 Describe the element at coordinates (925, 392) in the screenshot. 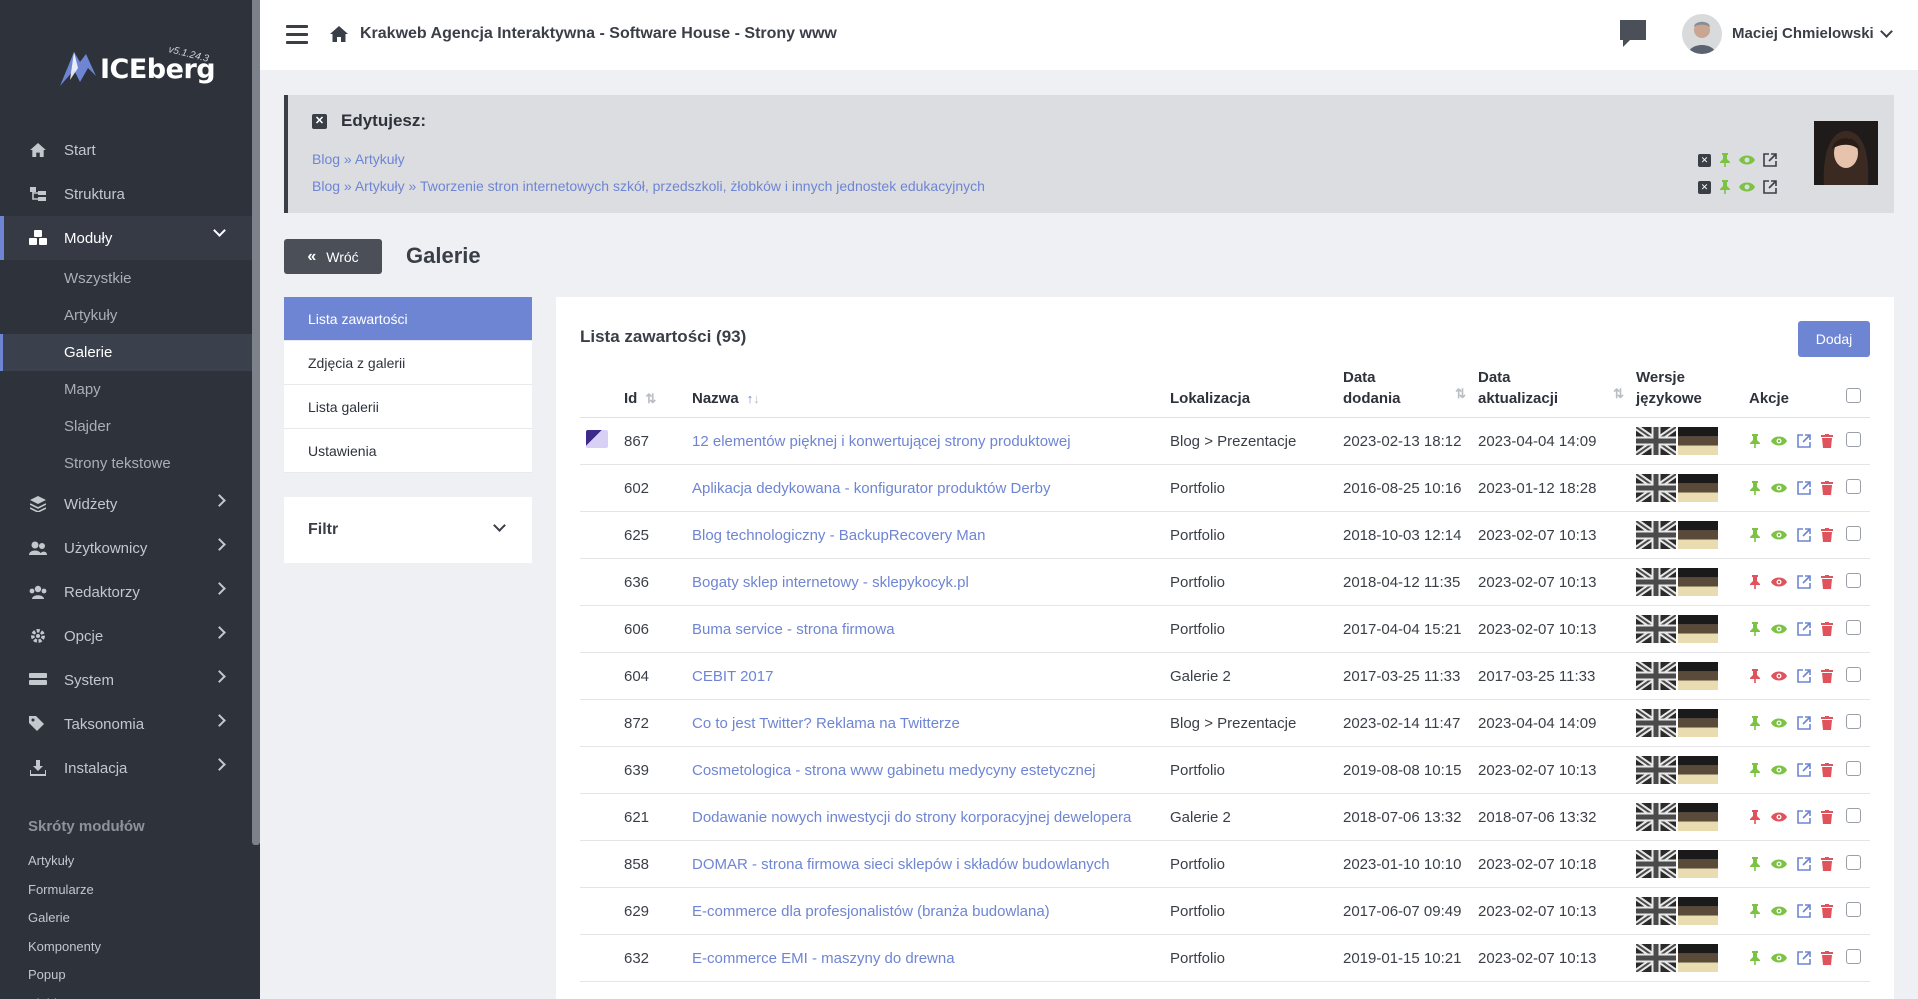

I see `col-name: Nazwa ↑↓` at that location.